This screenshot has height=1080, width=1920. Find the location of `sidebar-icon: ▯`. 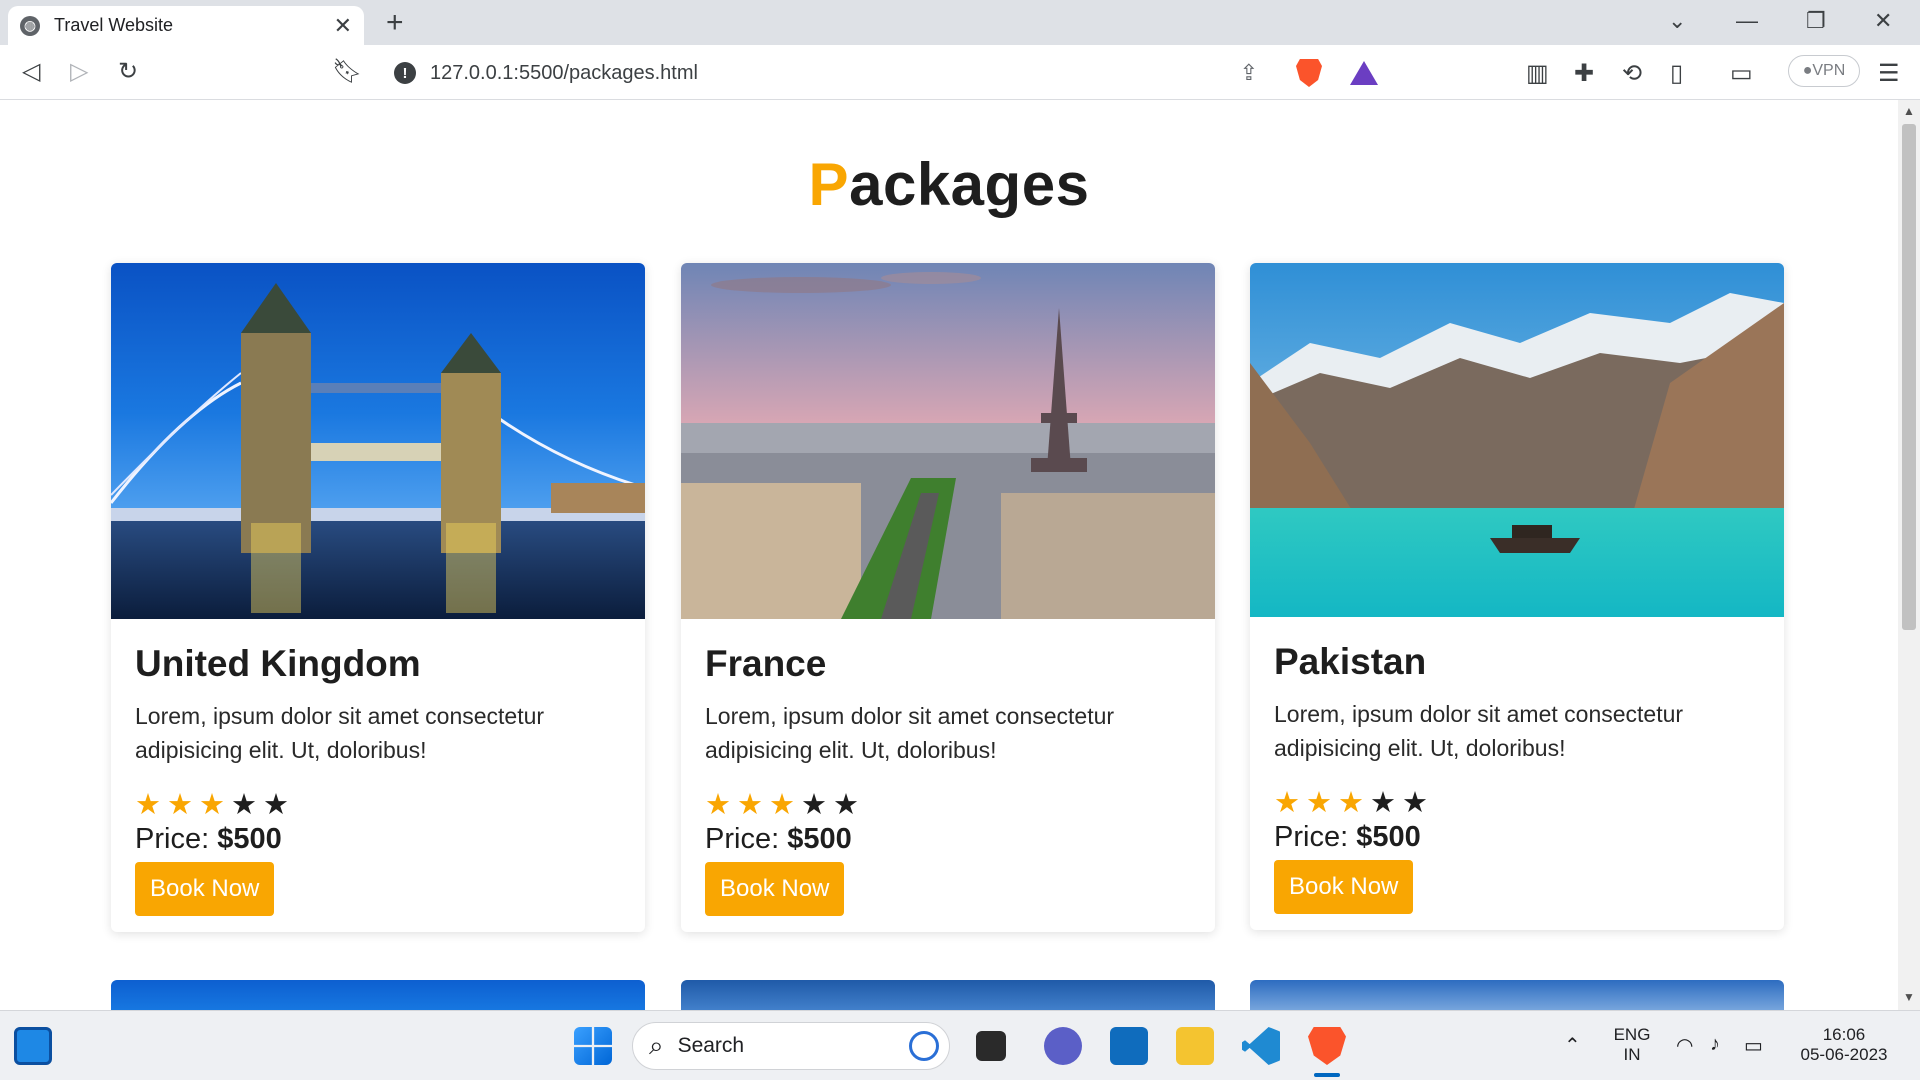

sidebar-icon: ▯ is located at coordinates (1676, 73).